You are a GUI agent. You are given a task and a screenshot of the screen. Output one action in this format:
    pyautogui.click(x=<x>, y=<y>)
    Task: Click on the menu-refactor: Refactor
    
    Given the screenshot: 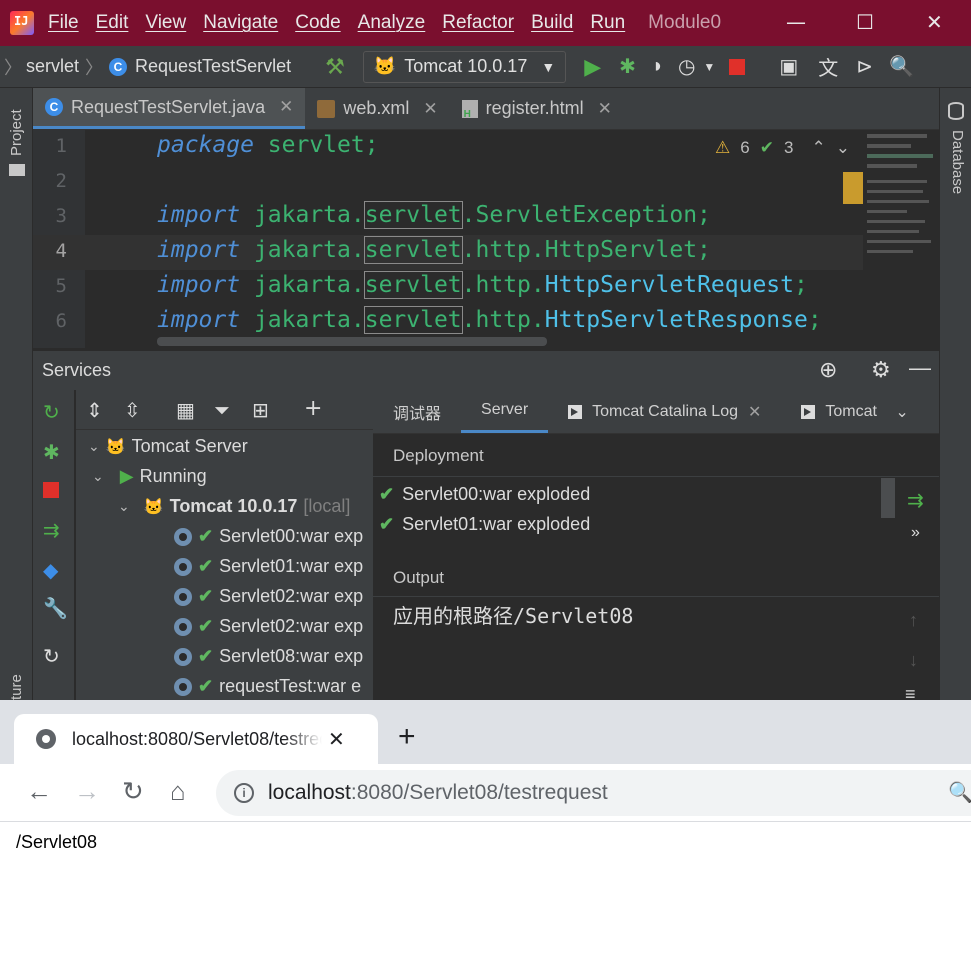 What is the action you would take?
    pyautogui.click(x=478, y=23)
    